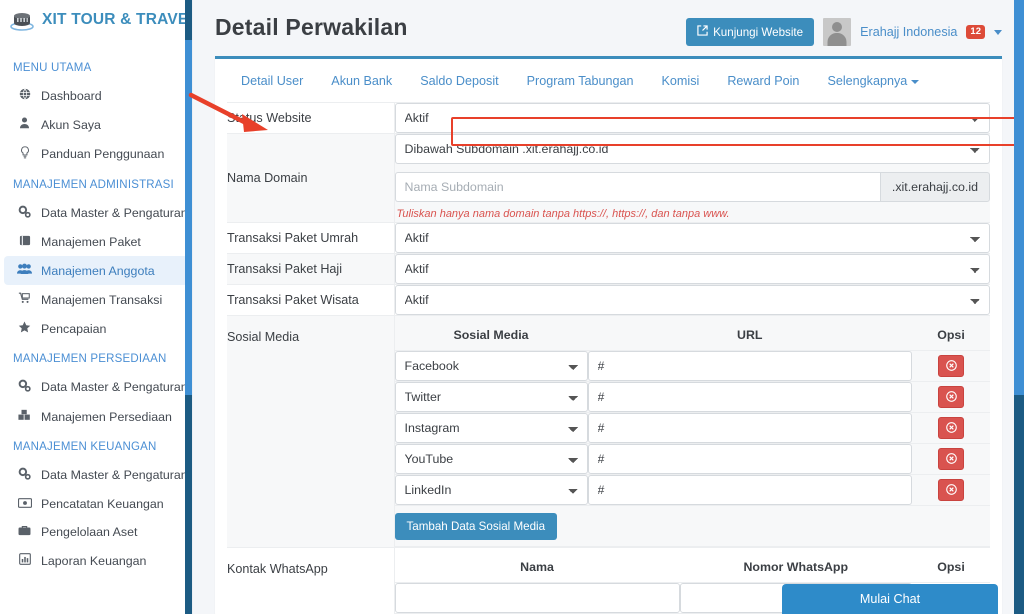 The width and height of the screenshot is (1024, 614). I want to click on sidebar-item-akun-saya: Akun Saya, so click(96, 124).